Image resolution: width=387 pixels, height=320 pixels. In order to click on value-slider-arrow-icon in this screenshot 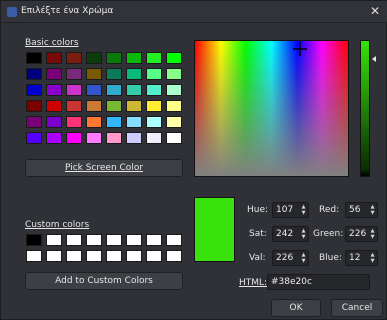, I will do `click(374, 59)`.